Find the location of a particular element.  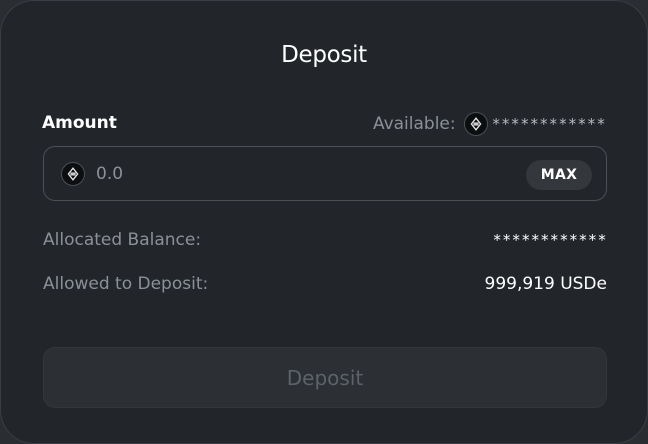

allocated-balance-label: Allocated Balance: is located at coordinates (122, 240).